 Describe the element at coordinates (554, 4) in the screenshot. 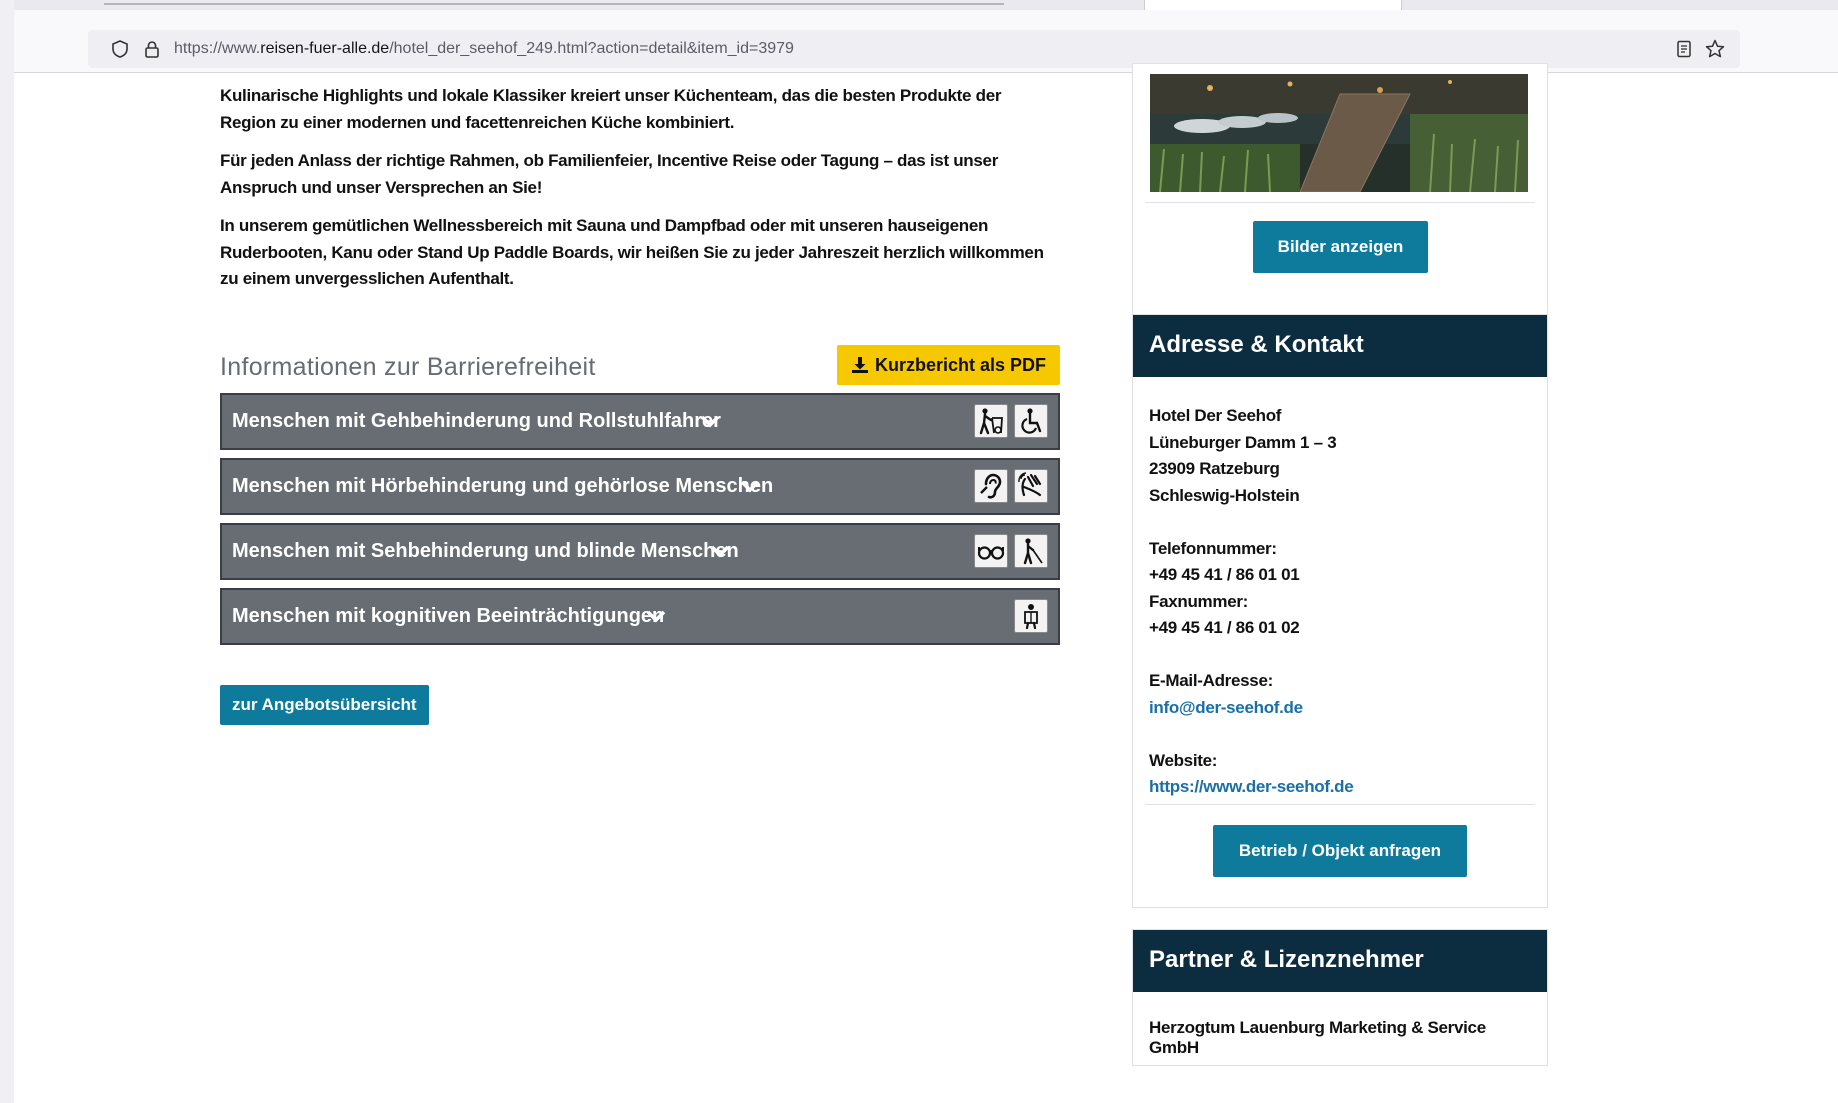

I see `tab-strip-fragment` at that location.